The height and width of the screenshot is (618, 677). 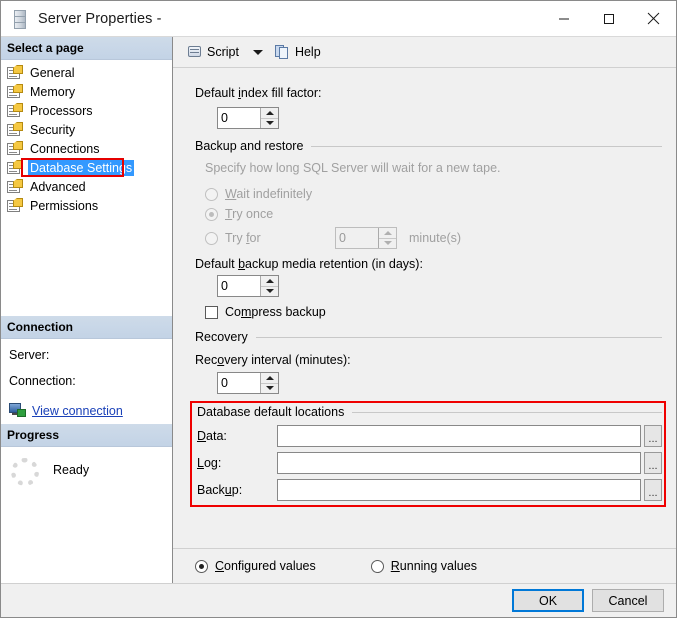 I want to click on sidebar-item-database-settings: Database Settings, so click(x=86, y=167).